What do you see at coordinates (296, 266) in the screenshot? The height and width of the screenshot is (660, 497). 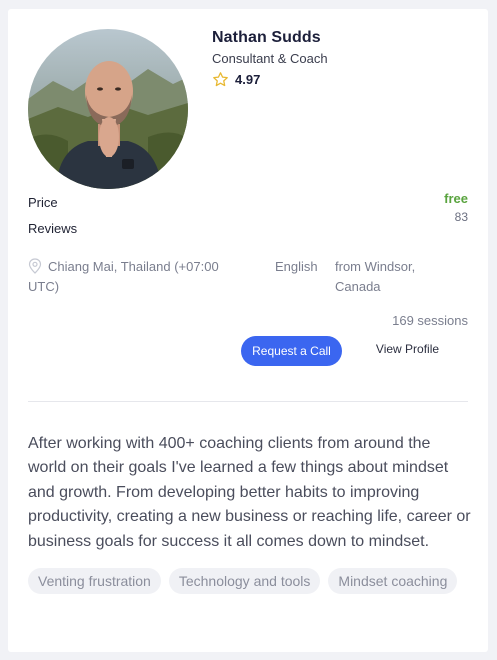 I see `language: English` at bounding box center [296, 266].